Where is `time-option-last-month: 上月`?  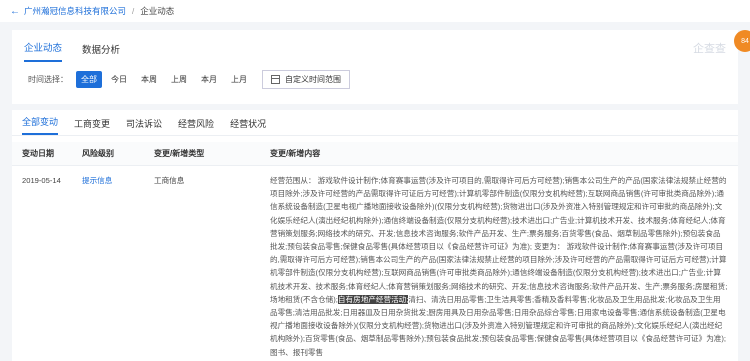 time-option-last-month: 上月 is located at coordinates (239, 79).